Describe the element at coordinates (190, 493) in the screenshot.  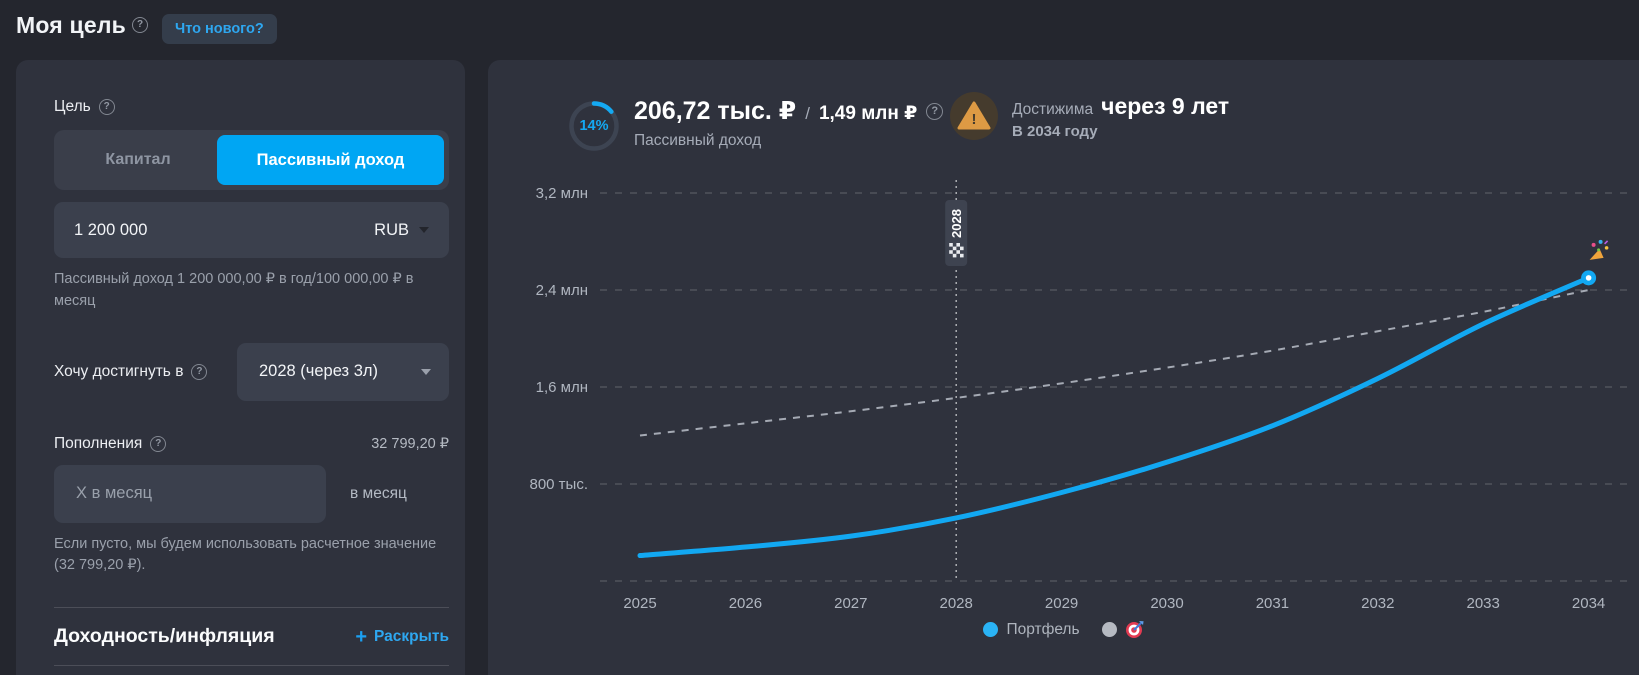
I see `topup-input` at that location.